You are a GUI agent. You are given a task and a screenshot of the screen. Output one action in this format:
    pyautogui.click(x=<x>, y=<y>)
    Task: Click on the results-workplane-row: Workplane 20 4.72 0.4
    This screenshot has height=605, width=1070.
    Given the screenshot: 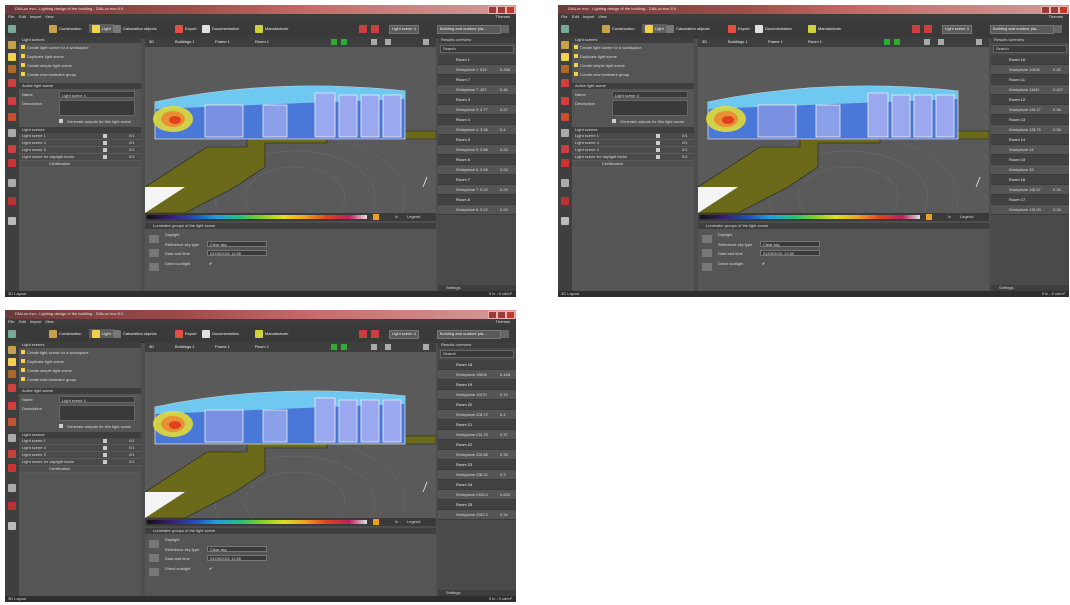 What is the action you would take?
    pyautogui.click(x=477, y=415)
    